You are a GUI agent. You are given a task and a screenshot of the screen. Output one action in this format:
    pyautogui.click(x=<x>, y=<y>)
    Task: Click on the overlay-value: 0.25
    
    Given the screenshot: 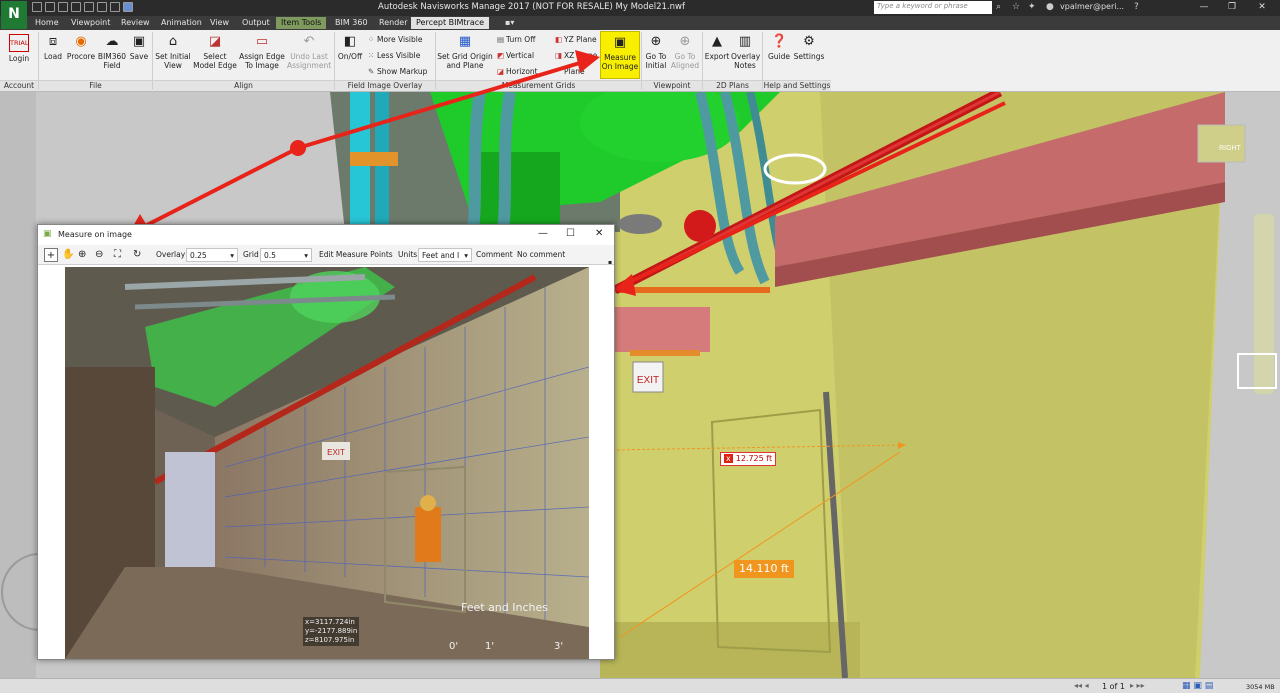 What is the action you would take?
    pyautogui.click(x=198, y=255)
    